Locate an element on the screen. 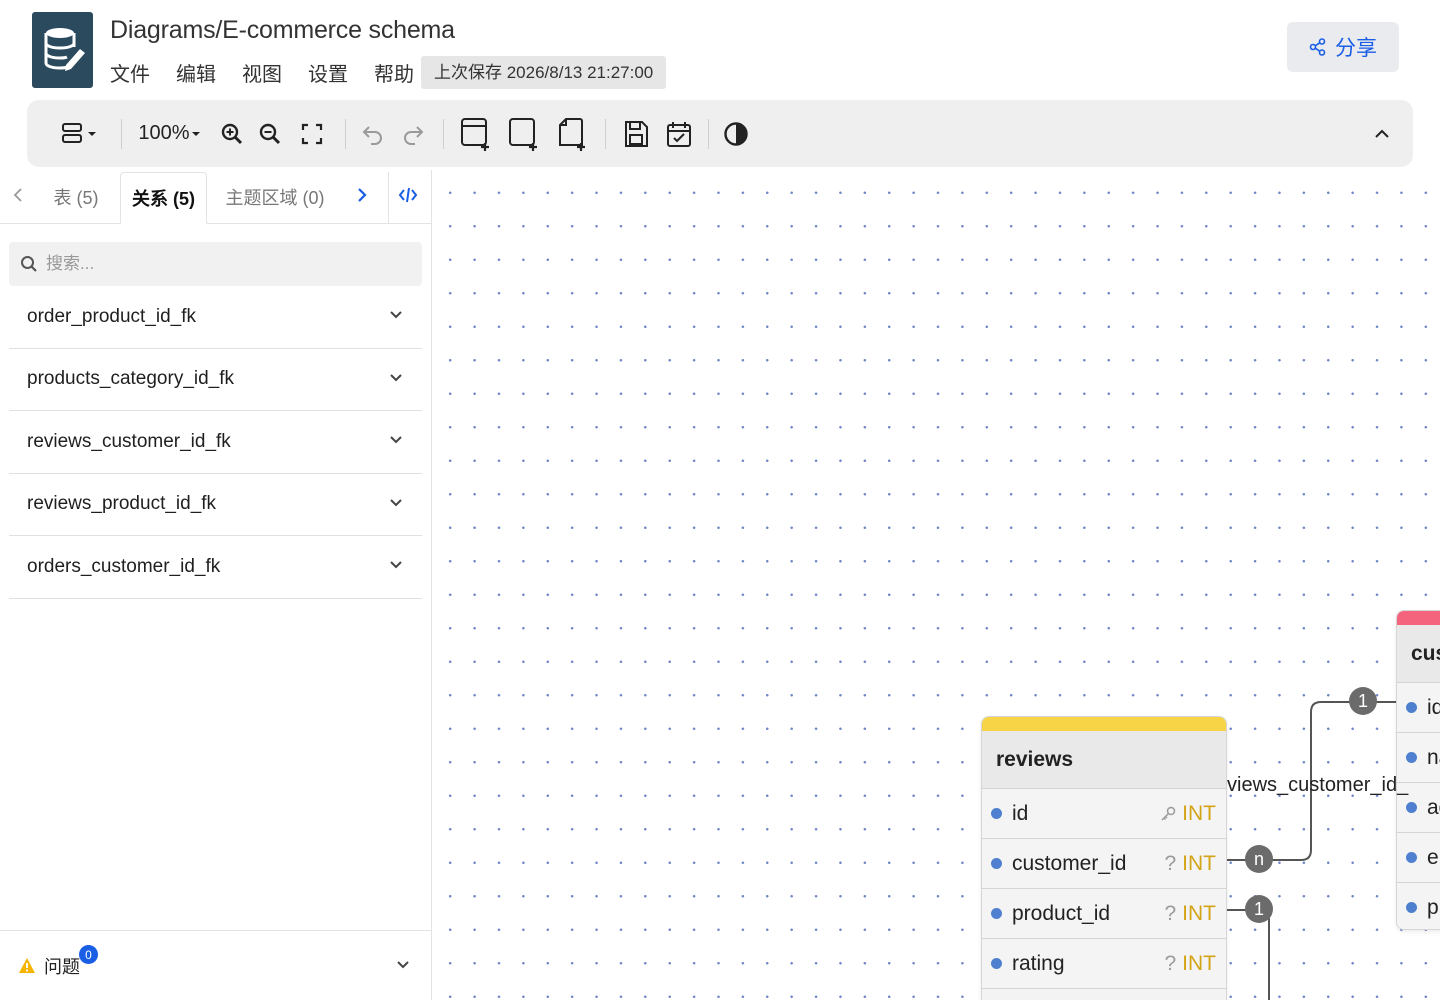  zoom-out-button is located at coordinates (270, 133).